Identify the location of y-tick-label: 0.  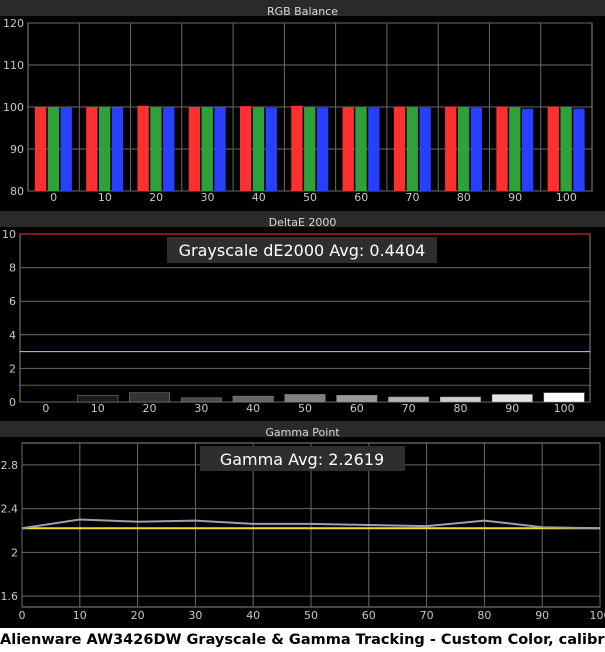
(12, 402).